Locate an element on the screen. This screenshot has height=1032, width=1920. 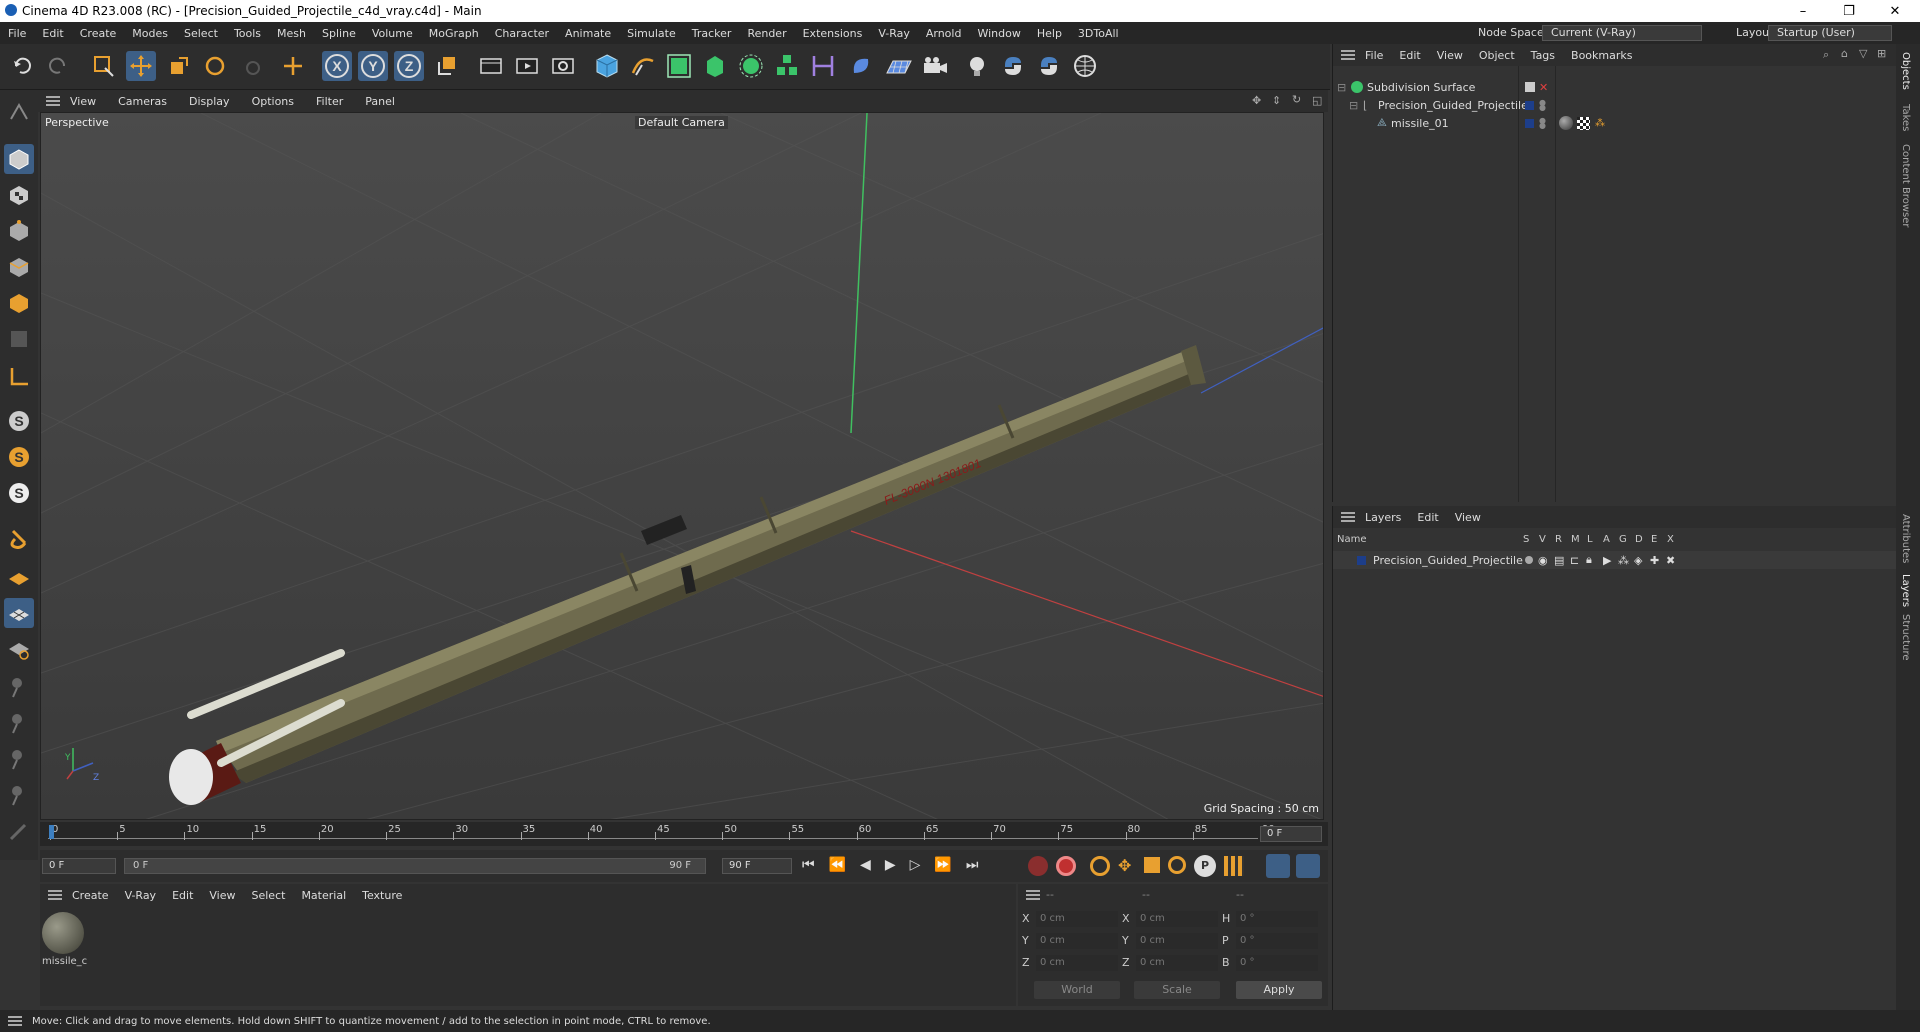
object-menu-file: File is located at coordinates (1374, 55).